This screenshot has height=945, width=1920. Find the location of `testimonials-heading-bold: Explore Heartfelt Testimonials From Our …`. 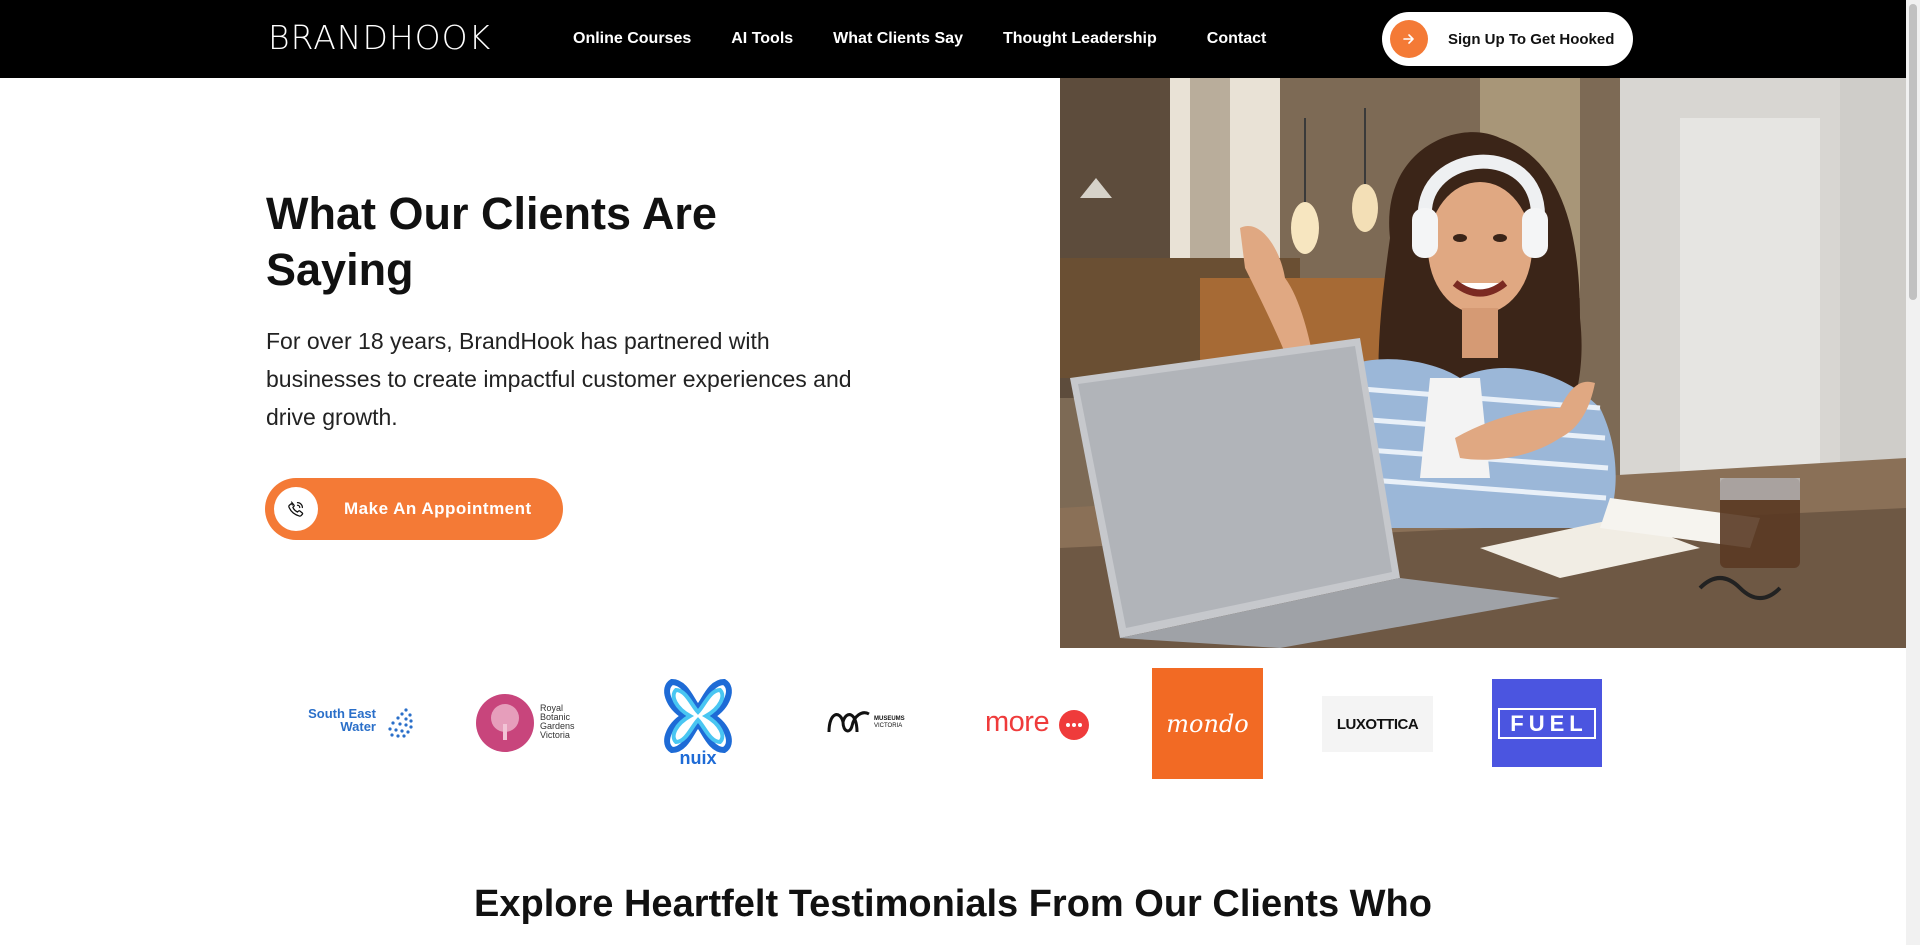

testimonials-heading-bold: Explore Heartfelt Testimonials From Our … is located at coordinates (907, 904).